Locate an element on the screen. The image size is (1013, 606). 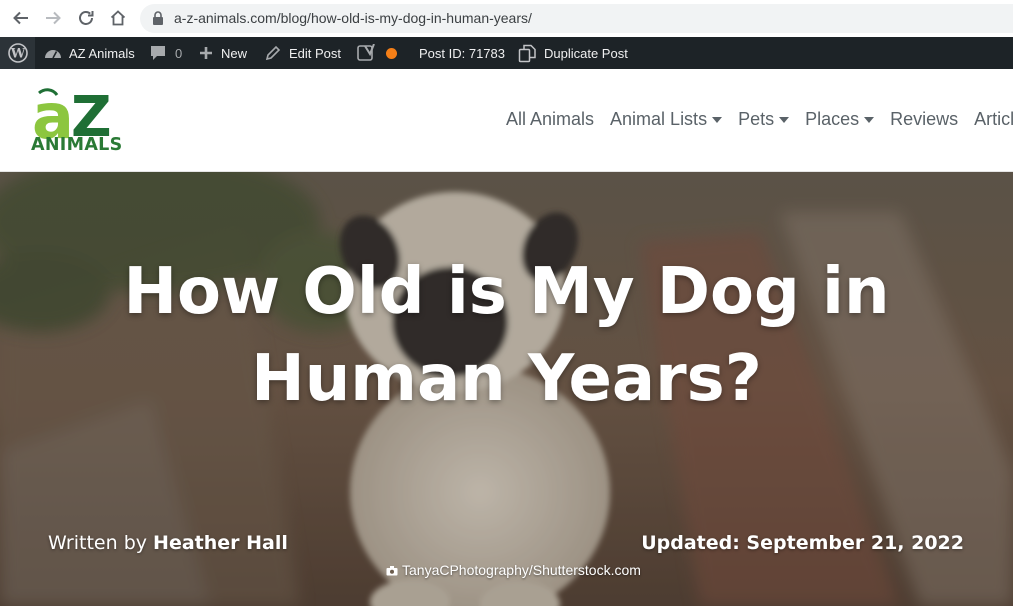
home-button is located at coordinates (118, 18).